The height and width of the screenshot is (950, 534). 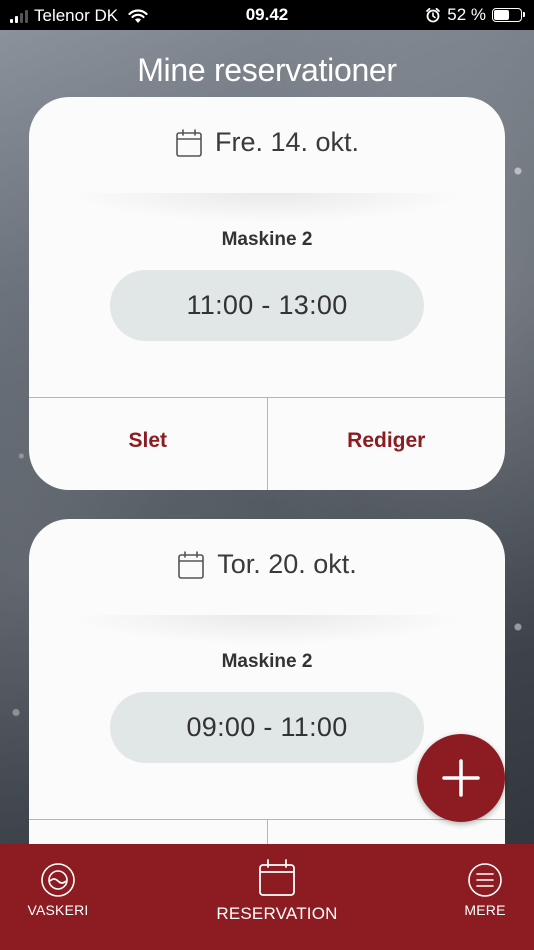 I want to click on washing-machine-icon, so click(x=58, y=880).